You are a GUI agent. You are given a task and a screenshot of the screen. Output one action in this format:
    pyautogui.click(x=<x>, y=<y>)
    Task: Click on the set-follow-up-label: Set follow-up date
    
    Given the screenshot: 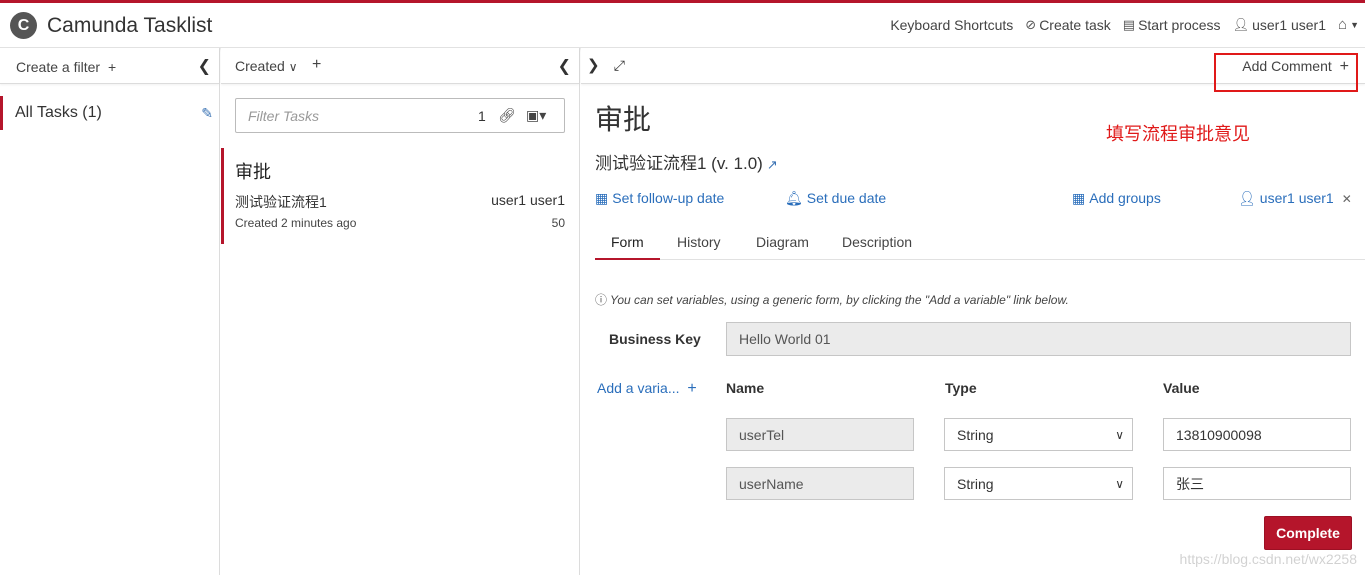 What is the action you would take?
    pyautogui.click(x=668, y=198)
    